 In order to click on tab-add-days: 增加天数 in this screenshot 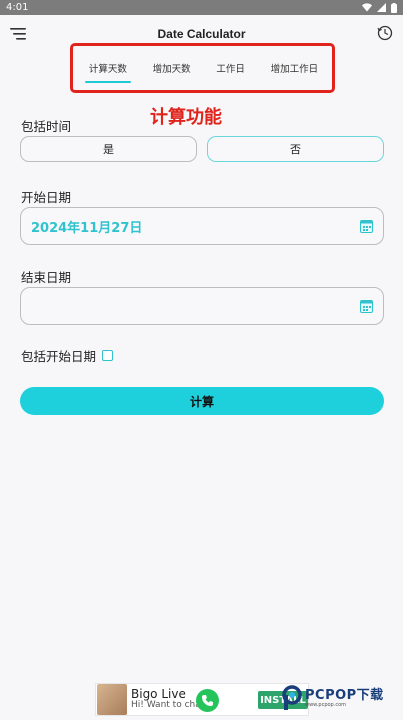, I will do `click(172, 70)`.